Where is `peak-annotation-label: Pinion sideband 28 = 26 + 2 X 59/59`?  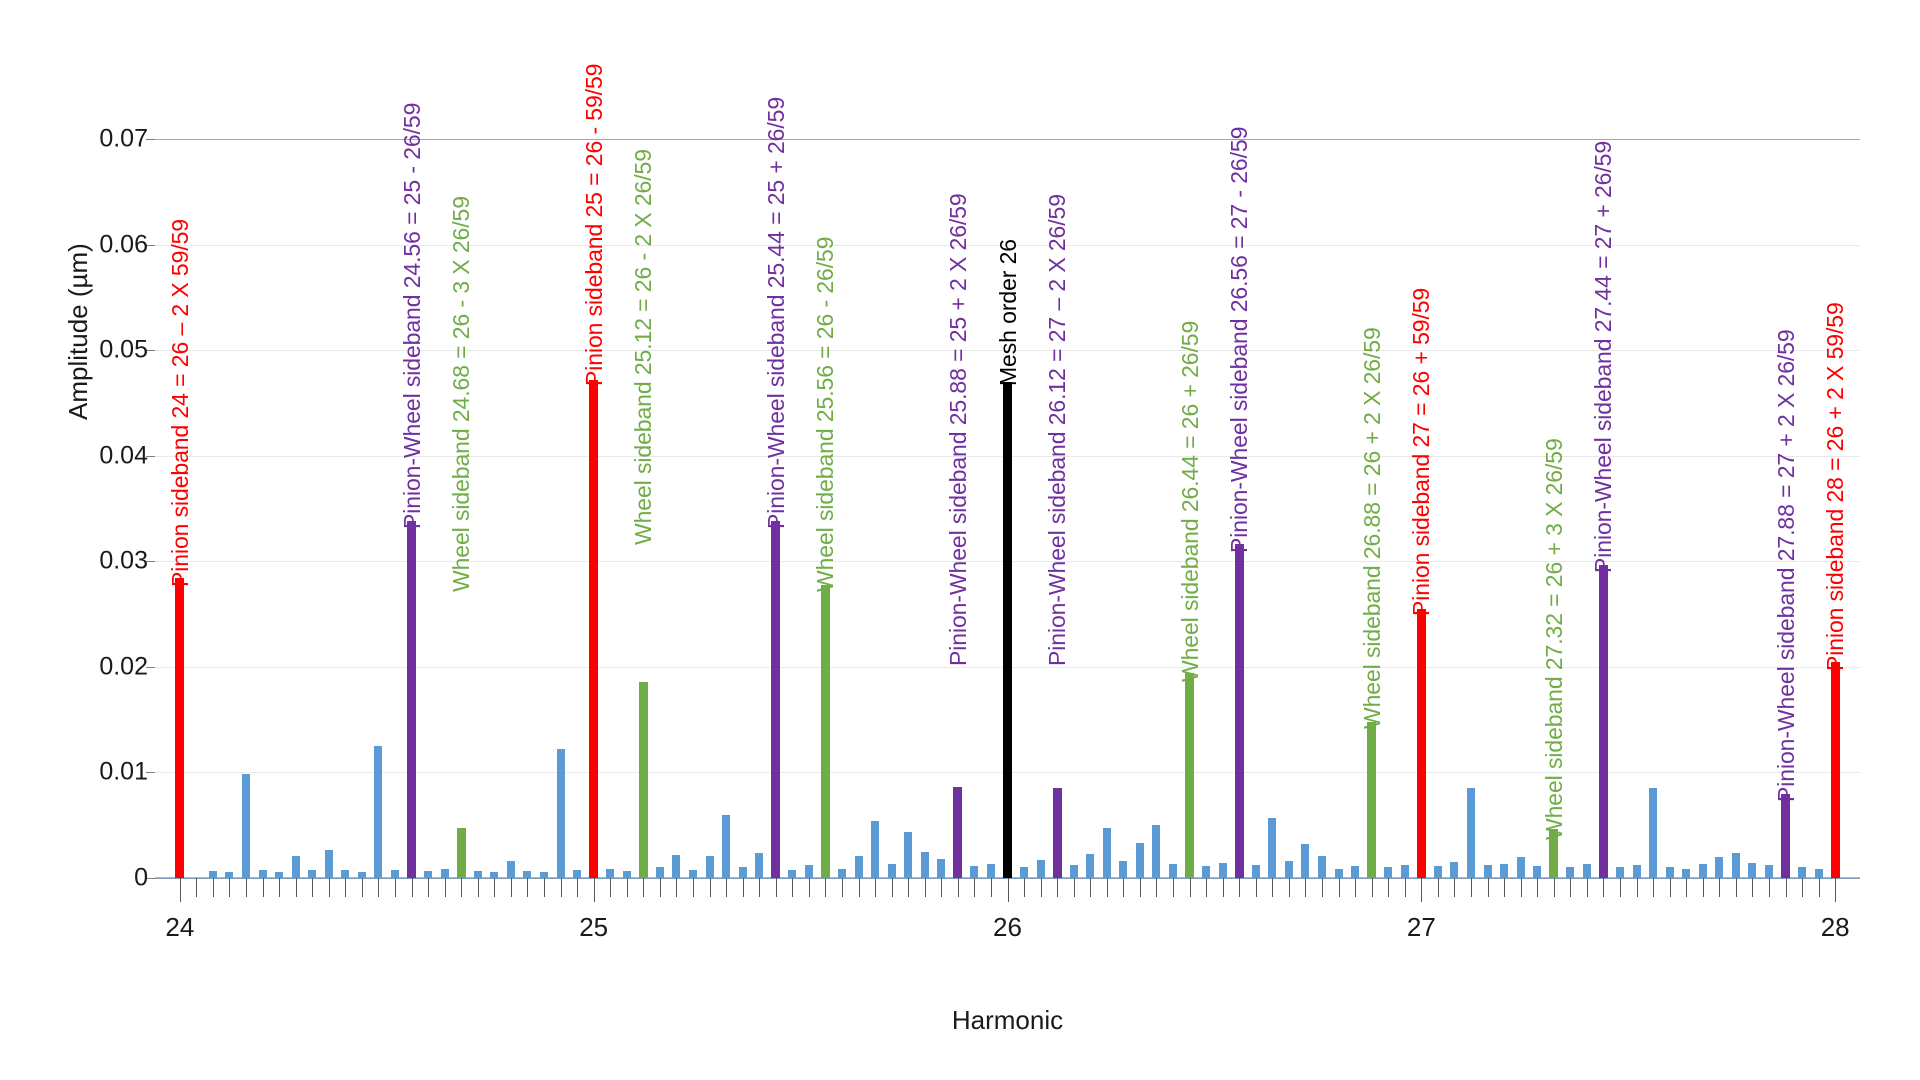
peak-annotation-label: Pinion sideband 28 = 26 + 2 X 59/59 is located at coordinates (1835, 487).